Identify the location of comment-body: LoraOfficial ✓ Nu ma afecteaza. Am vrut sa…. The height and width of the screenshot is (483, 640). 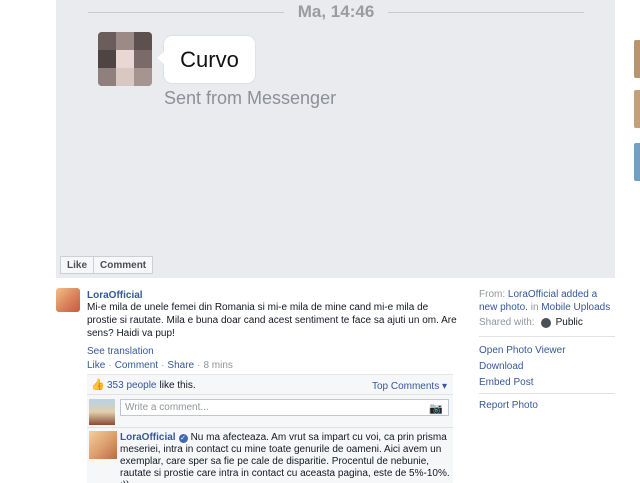
(285, 457).